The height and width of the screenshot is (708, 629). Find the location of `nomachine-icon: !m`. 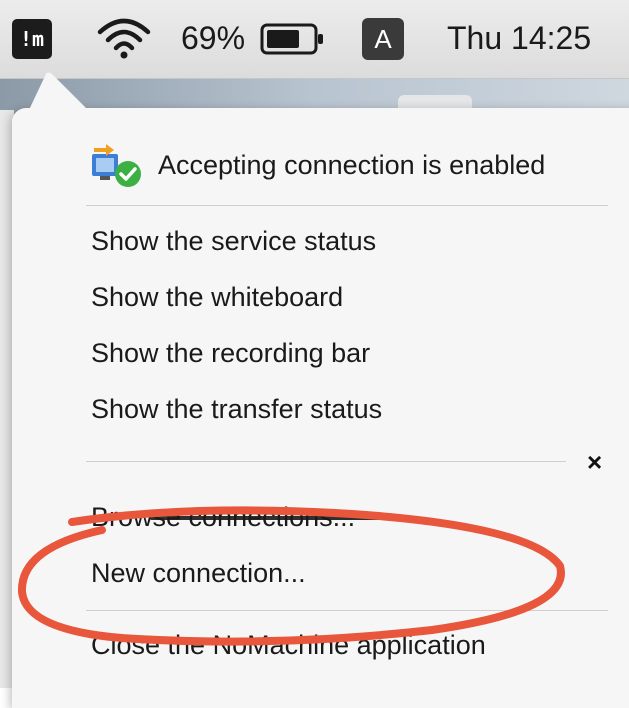

nomachine-icon: !m is located at coordinates (32, 39).